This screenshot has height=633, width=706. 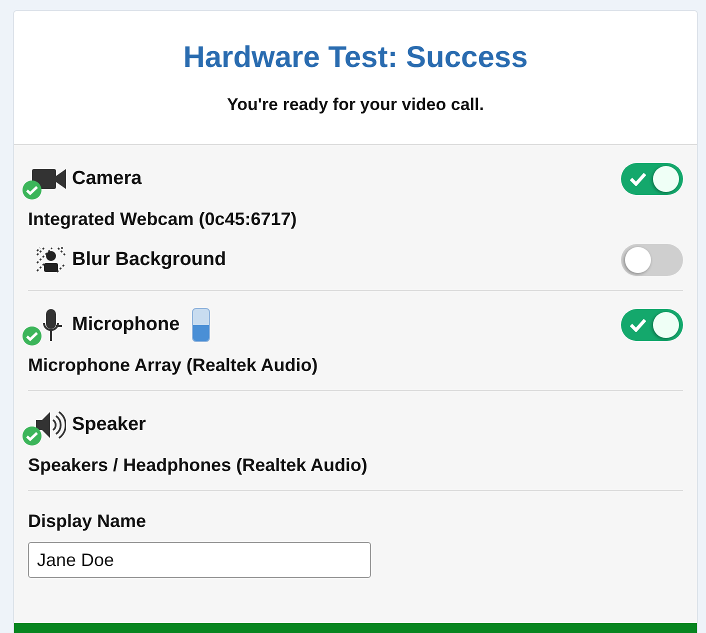 What do you see at coordinates (50, 425) in the screenshot?
I see `speaker-icon` at bounding box center [50, 425].